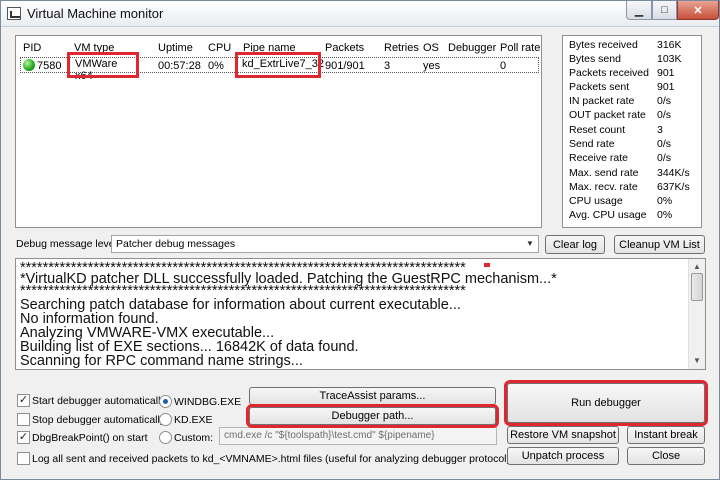 The width and height of the screenshot is (720, 480). I want to click on close-button: Close, so click(666, 456).